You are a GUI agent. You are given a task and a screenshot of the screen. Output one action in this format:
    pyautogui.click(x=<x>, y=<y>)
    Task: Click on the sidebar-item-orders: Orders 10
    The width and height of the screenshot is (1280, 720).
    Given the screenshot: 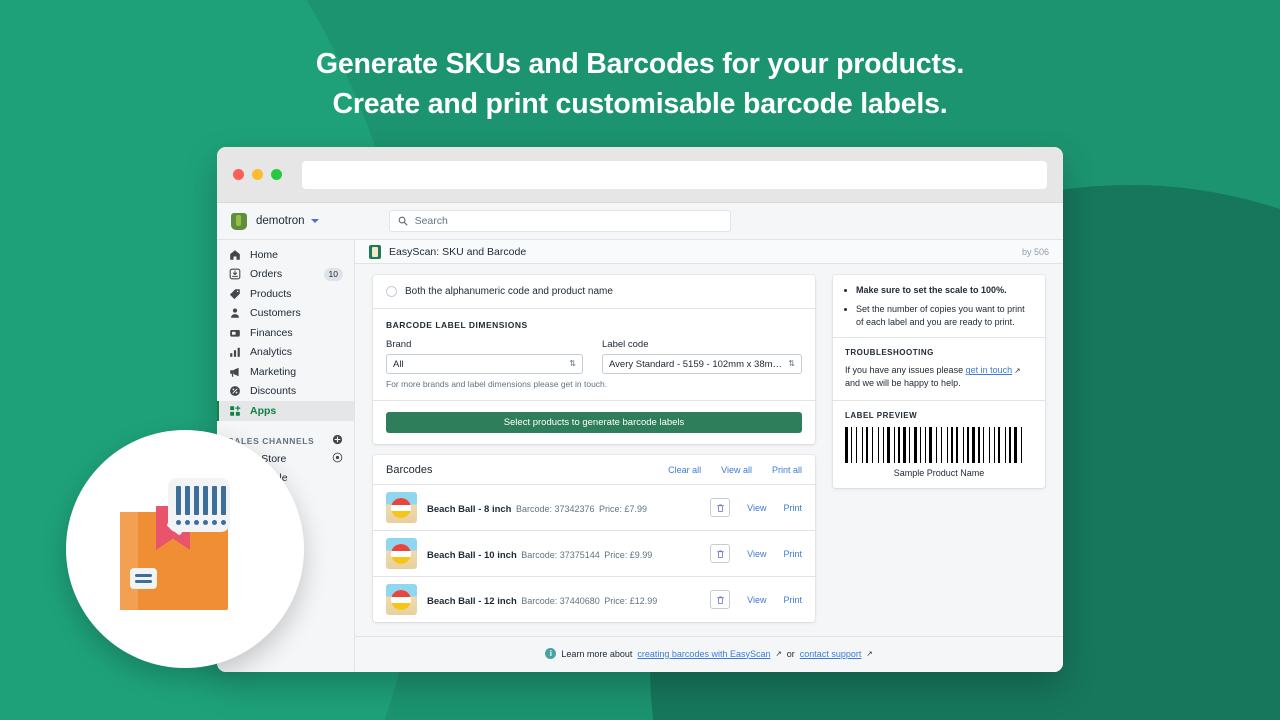 What is the action you would take?
    pyautogui.click(x=285, y=275)
    